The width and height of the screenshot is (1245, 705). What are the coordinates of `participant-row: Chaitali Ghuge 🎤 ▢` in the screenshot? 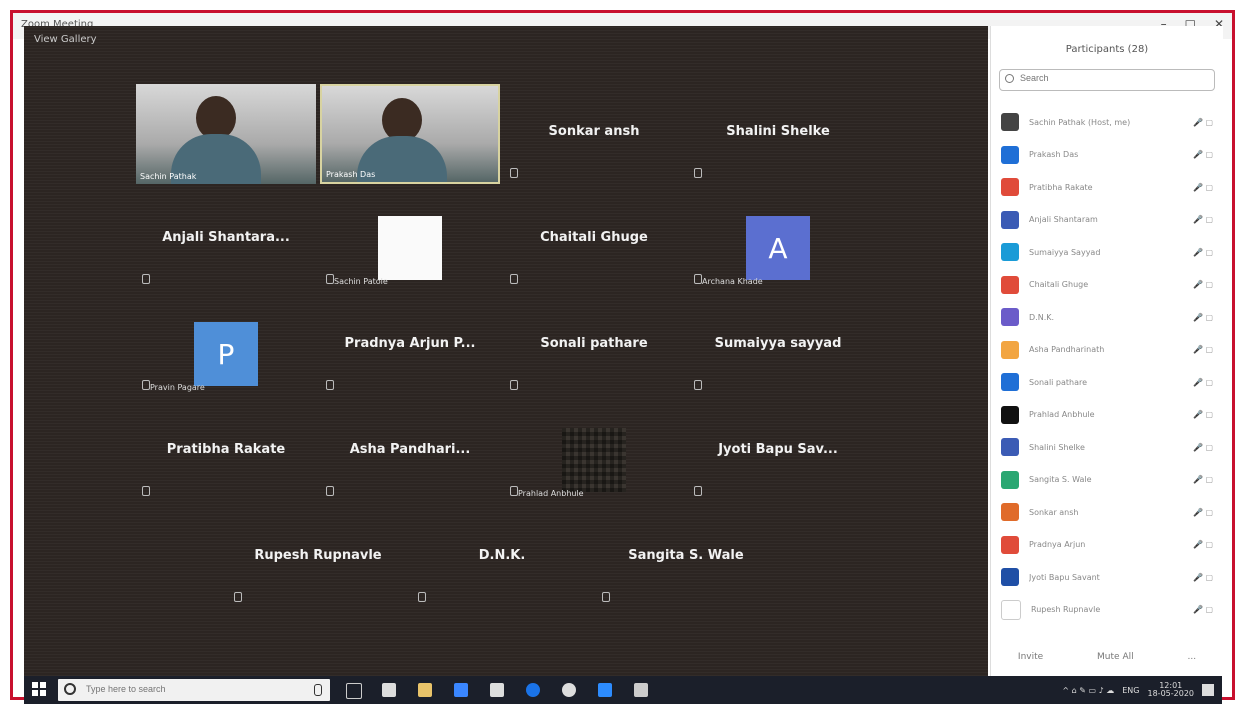 It's located at (1107, 285).